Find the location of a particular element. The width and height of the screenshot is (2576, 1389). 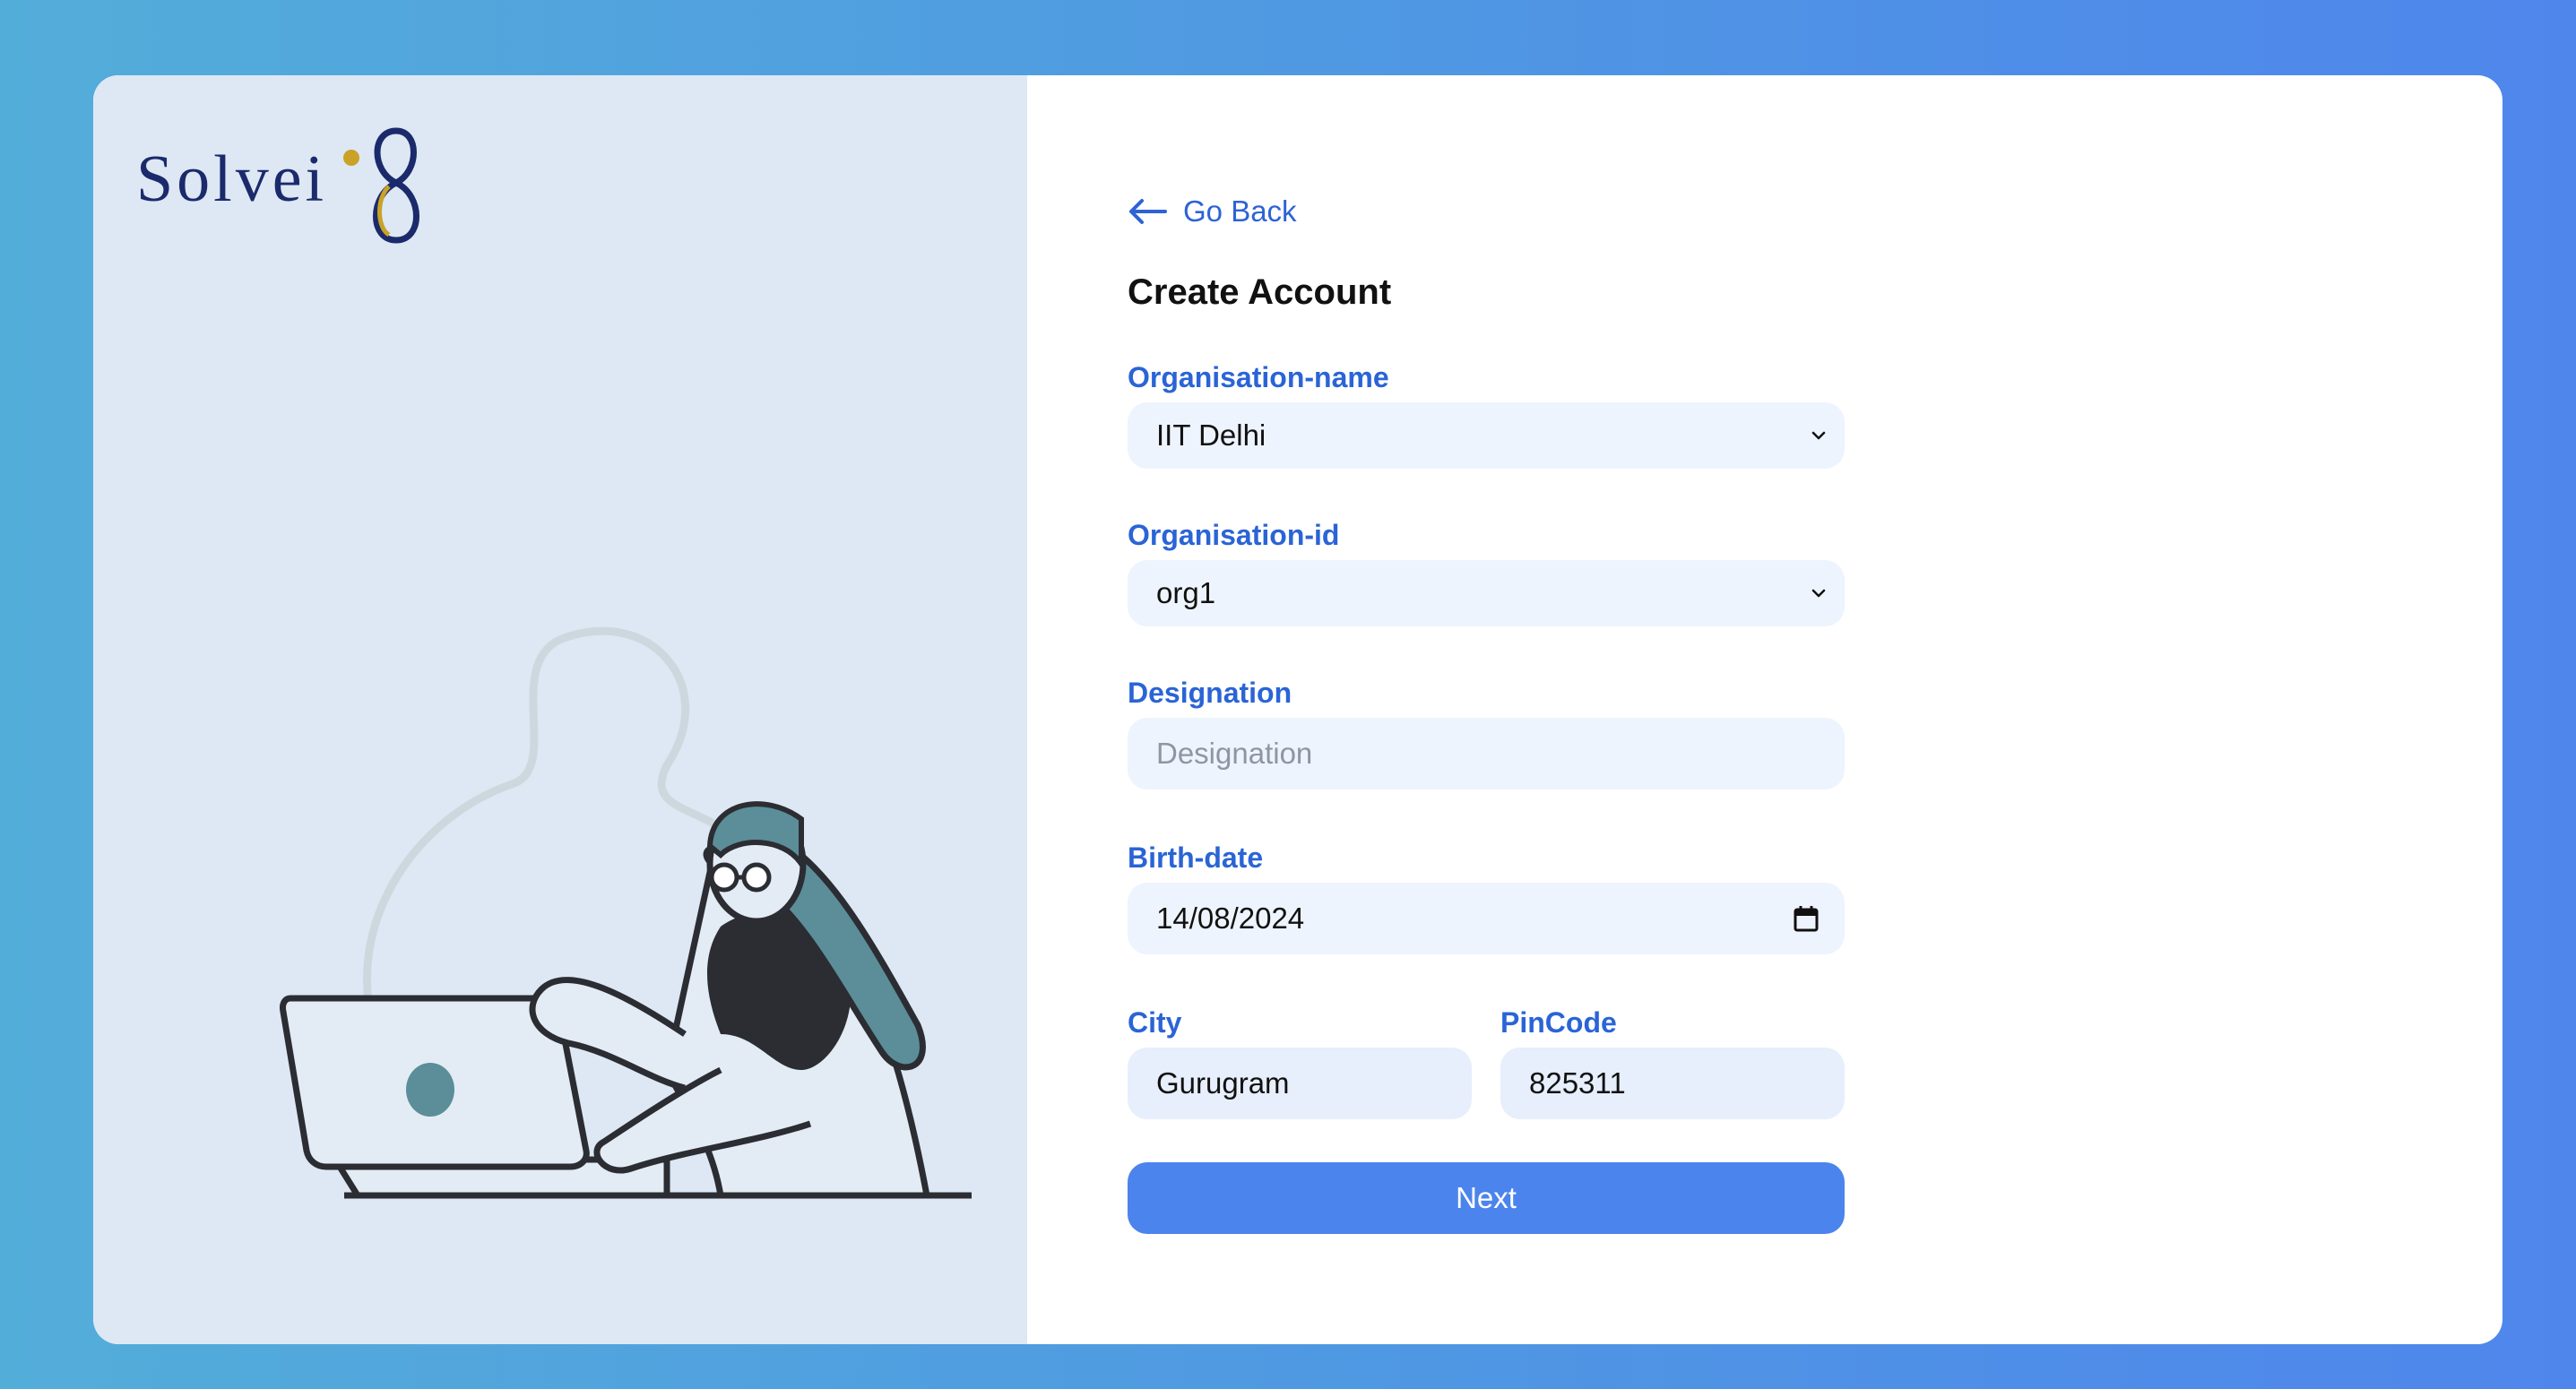

page-title: Create Account is located at coordinates (1260, 292).